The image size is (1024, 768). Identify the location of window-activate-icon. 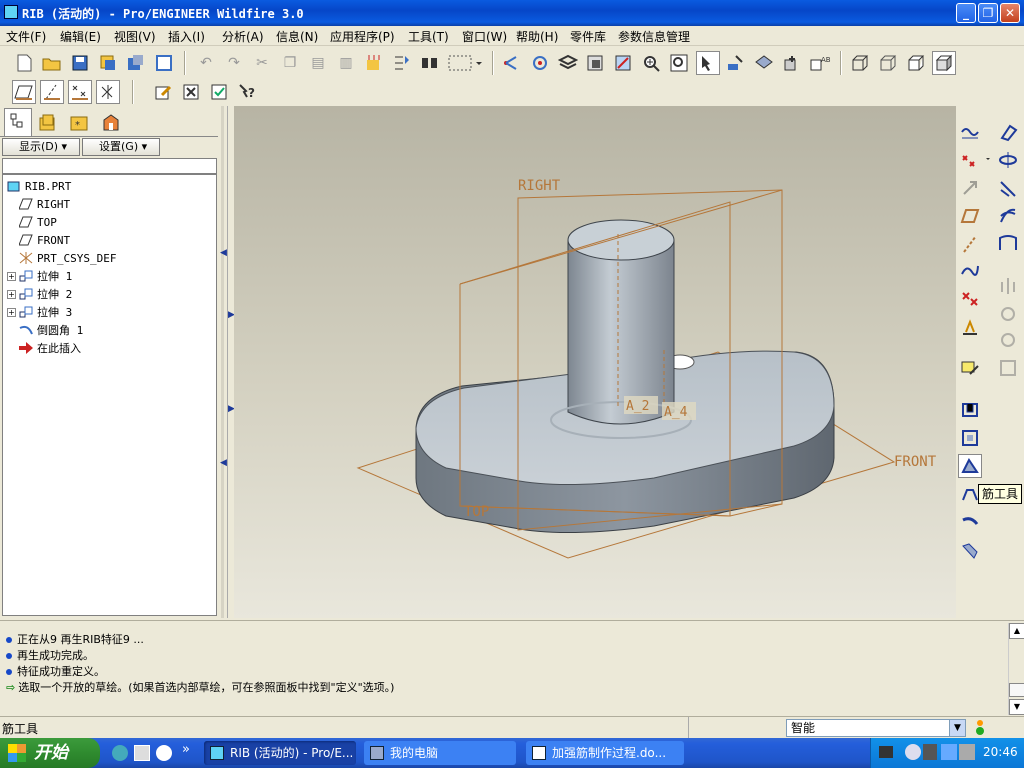
(220, 92).